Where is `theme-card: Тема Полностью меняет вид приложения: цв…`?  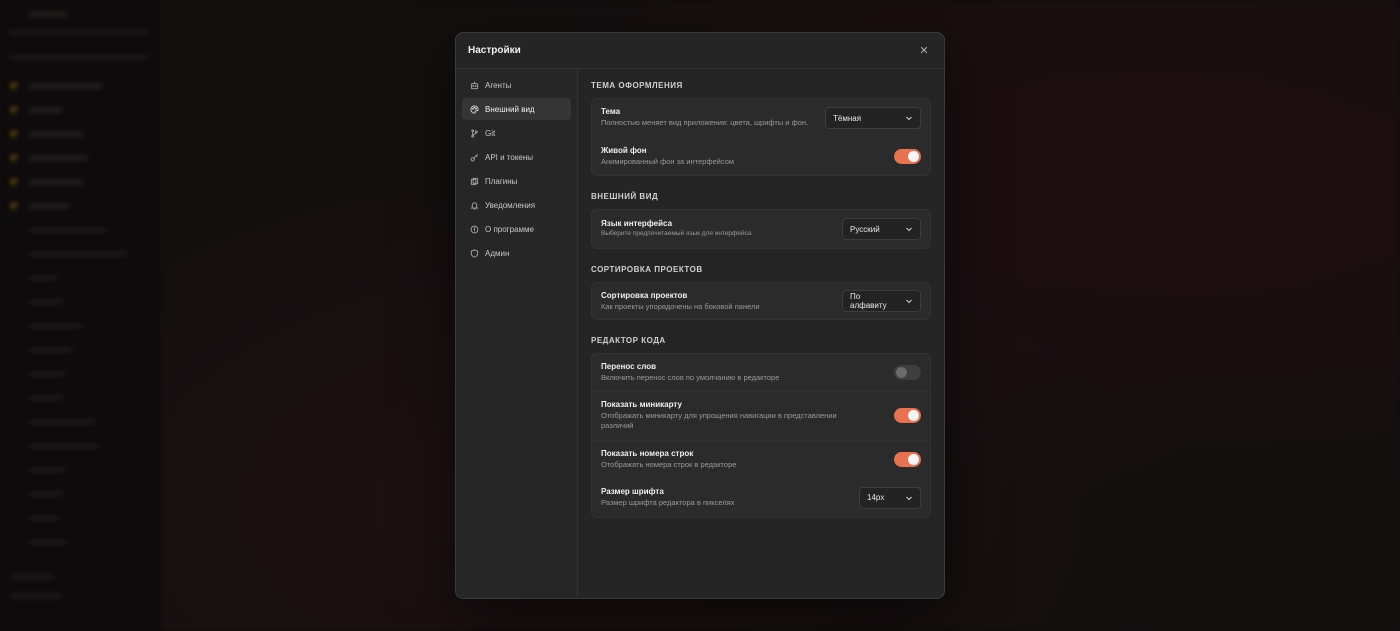
theme-card: Тема Полностью меняет вид приложения: цв… is located at coordinates (761, 137).